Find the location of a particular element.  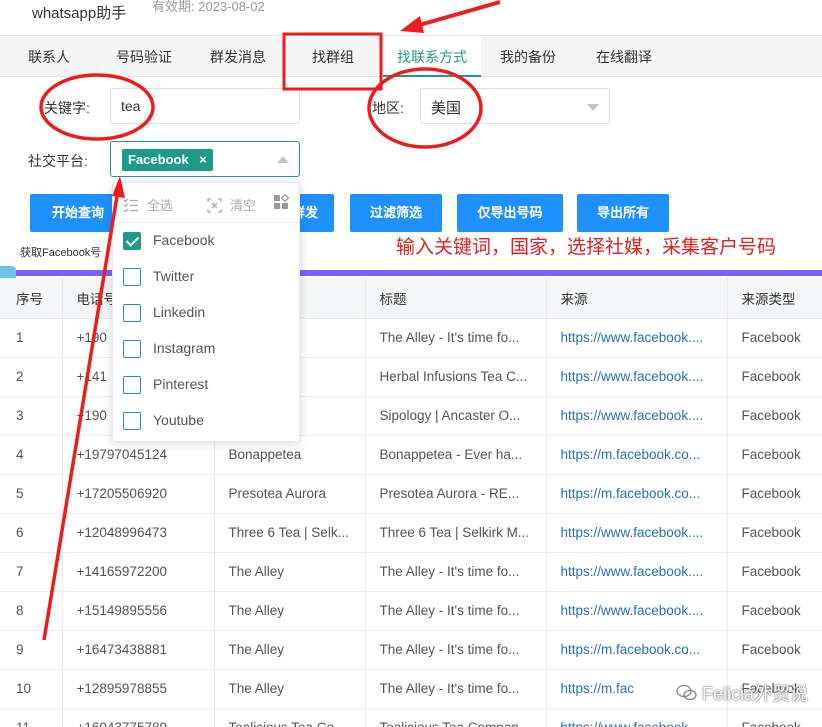

select-all-button: 全选 is located at coordinates (148, 204).